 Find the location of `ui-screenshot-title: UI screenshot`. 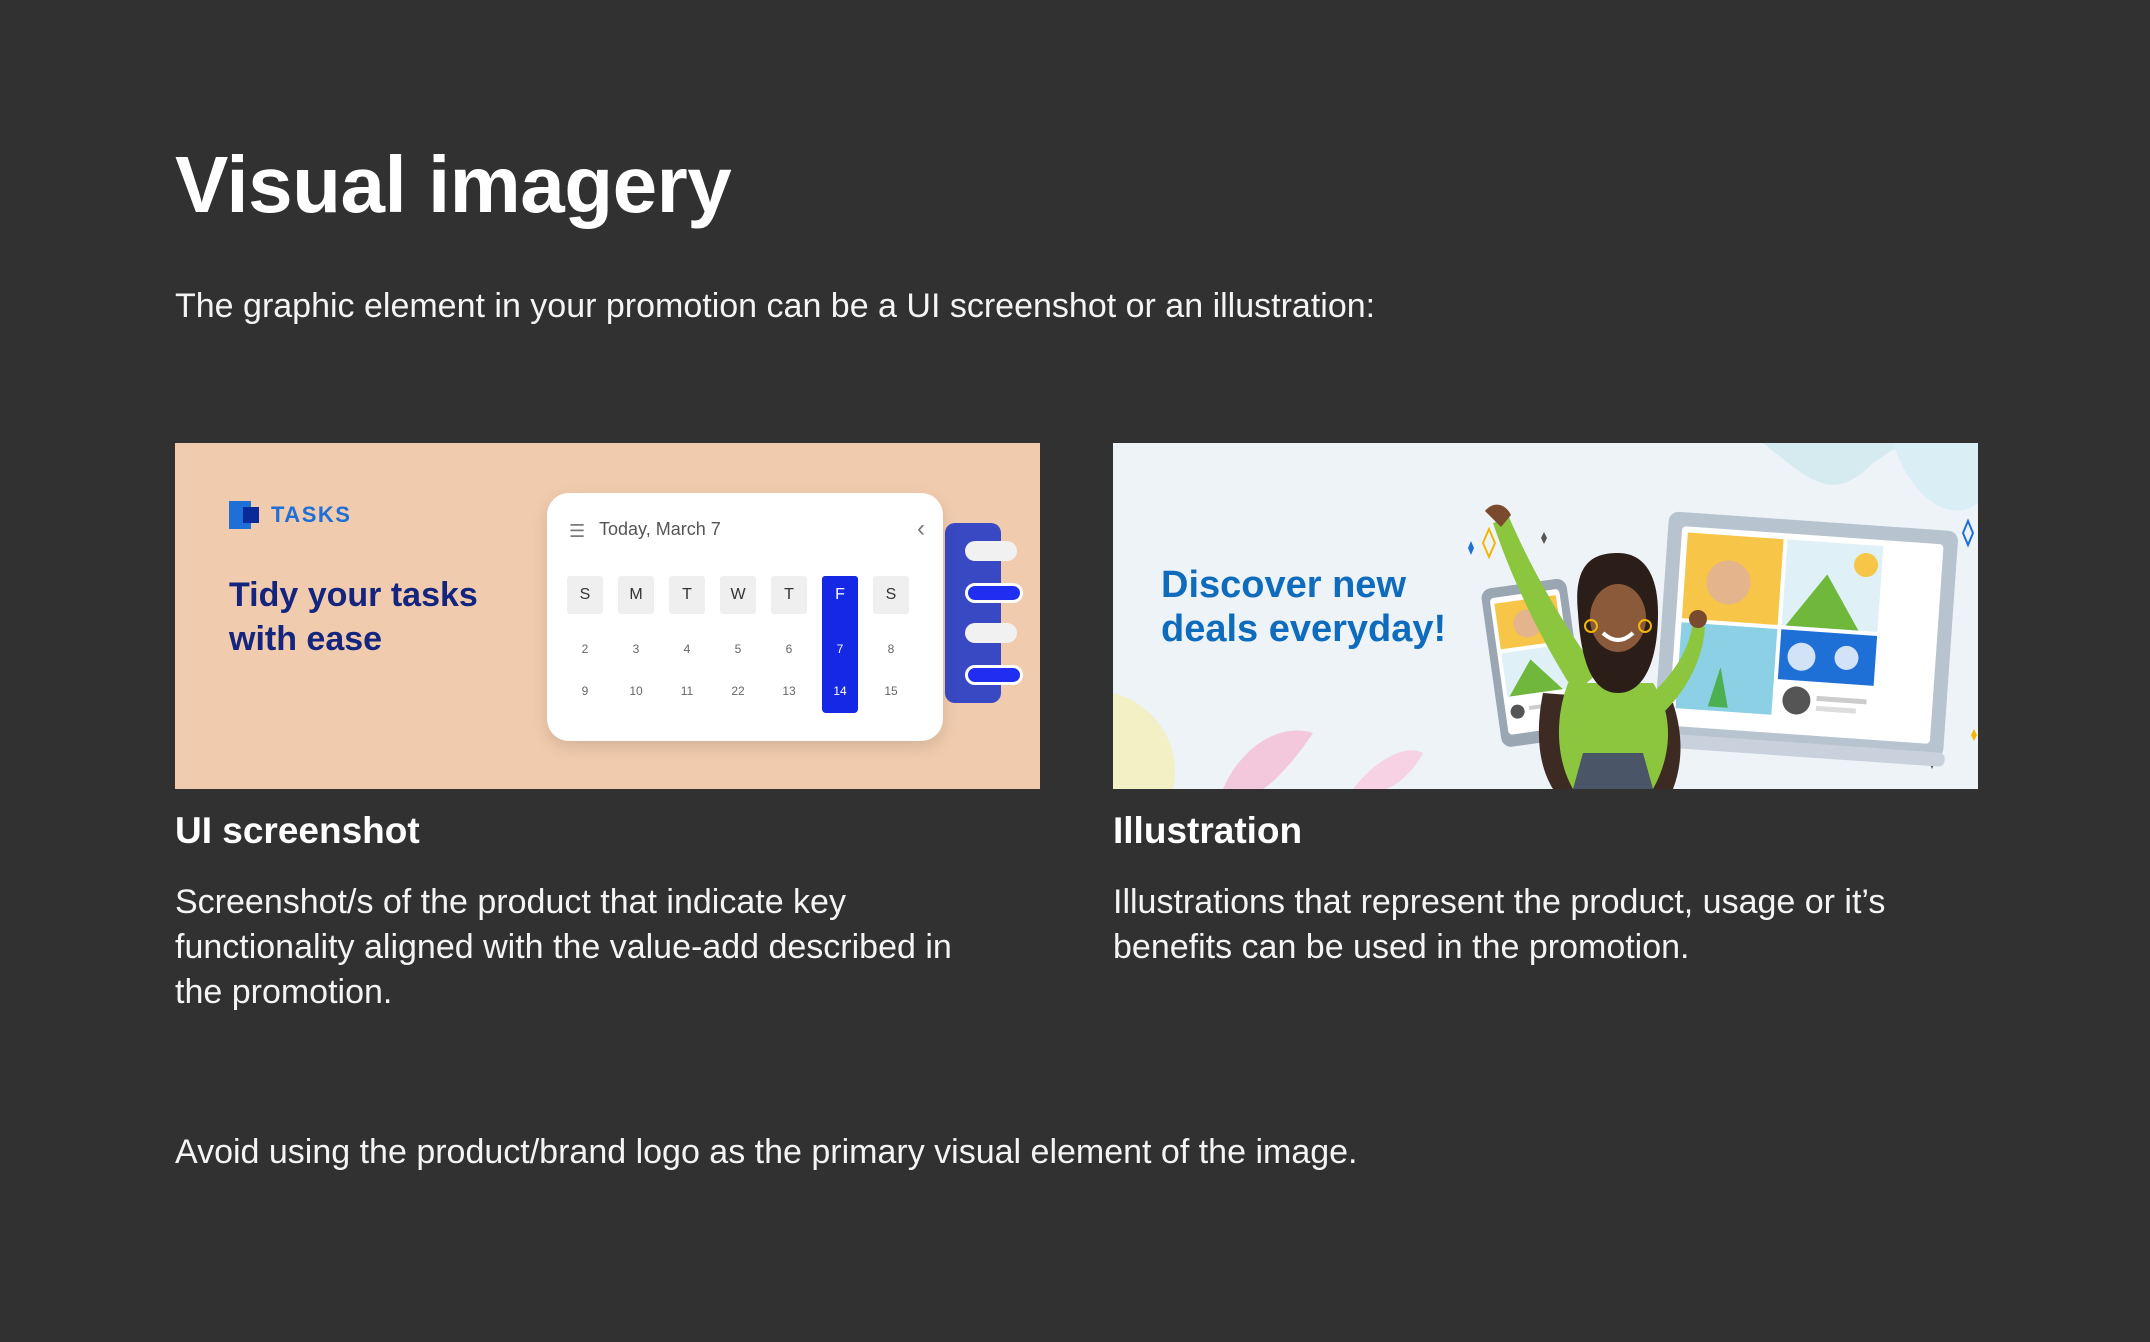

ui-screenshot-title: UI screenshot is located at coordinates (297, 830).